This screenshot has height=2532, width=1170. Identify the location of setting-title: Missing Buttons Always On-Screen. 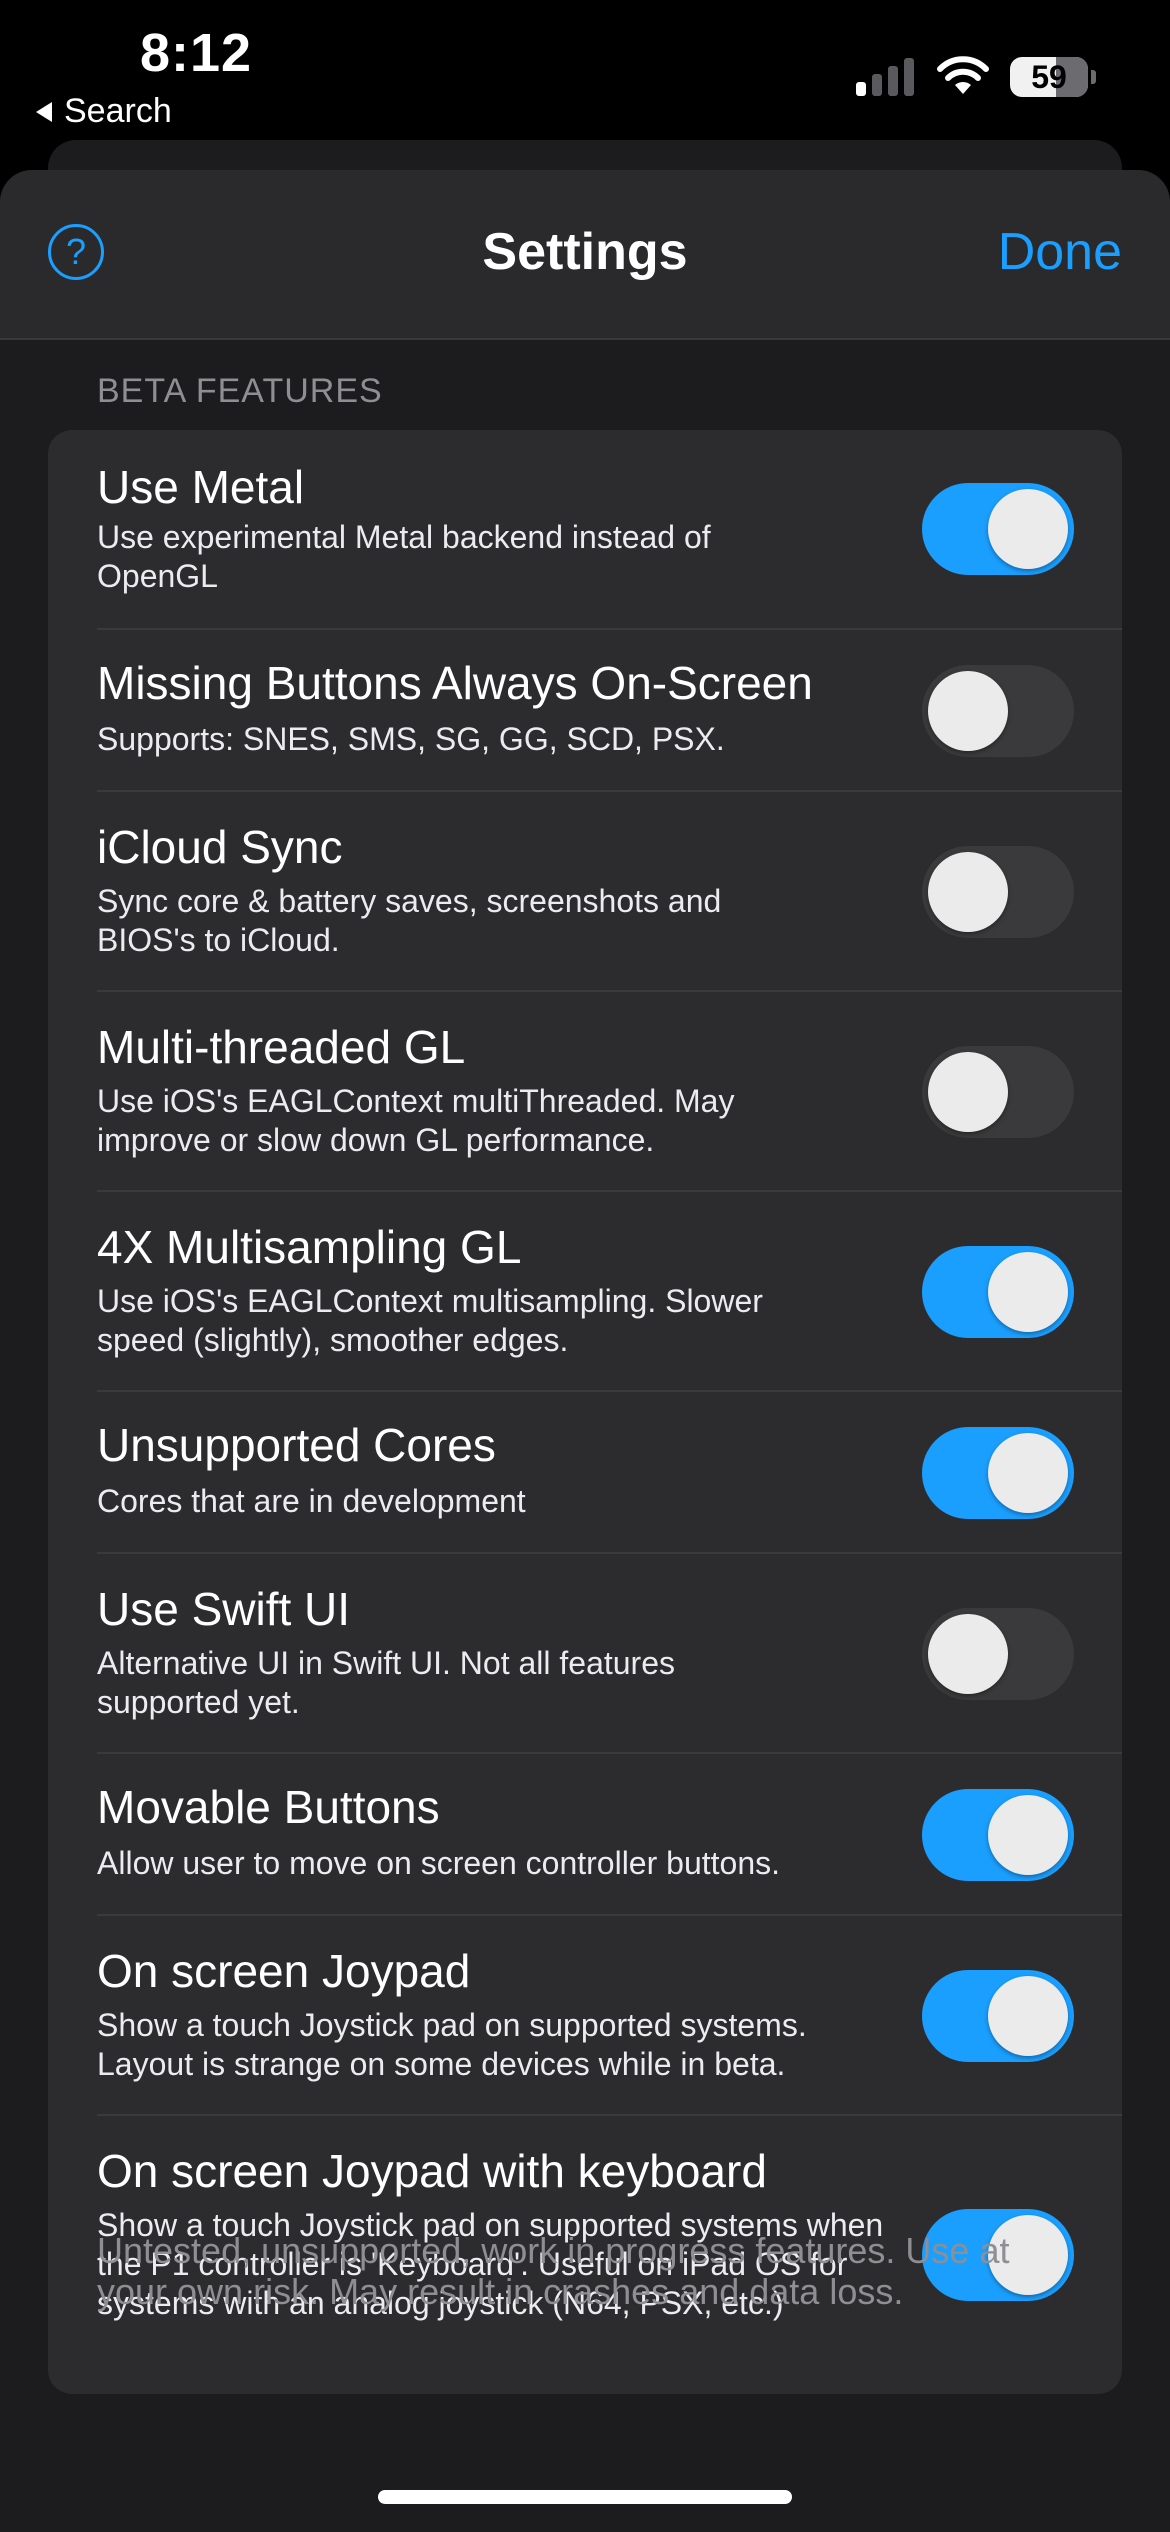
(455, 683).